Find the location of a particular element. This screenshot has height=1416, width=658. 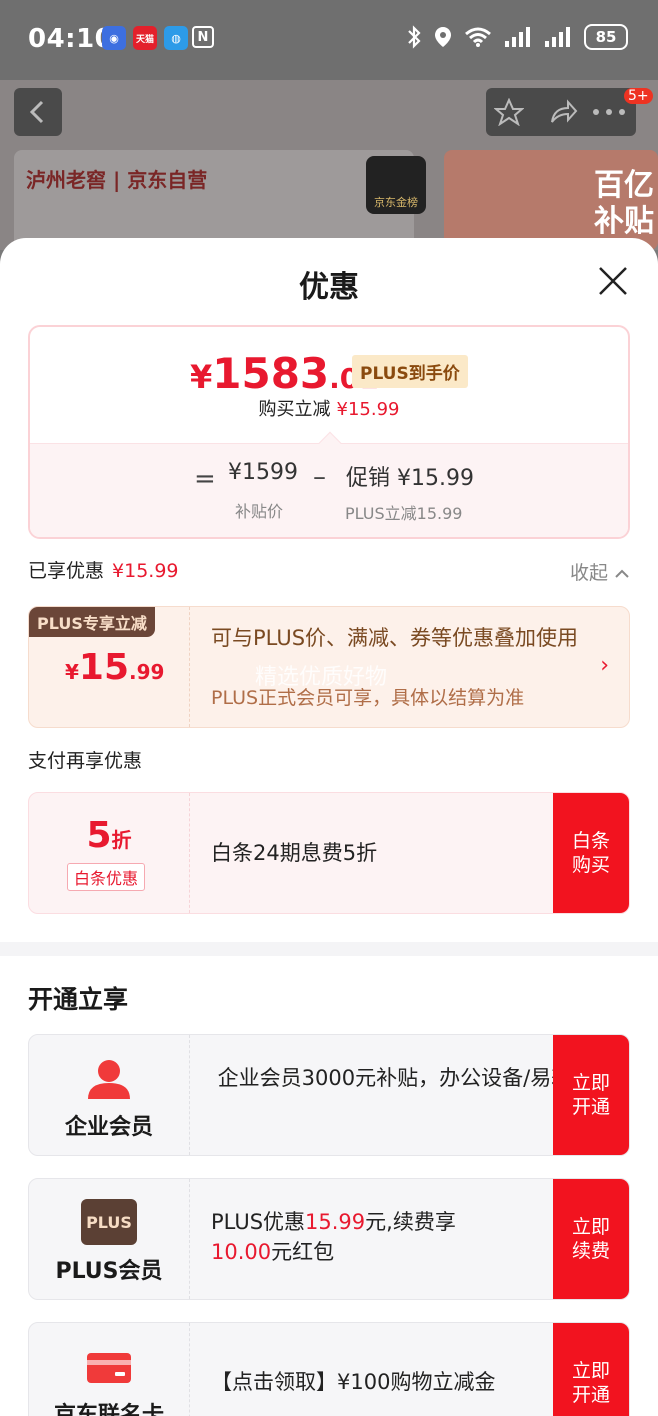

battery-indicator: 85 is located at coordinates (606, 37).